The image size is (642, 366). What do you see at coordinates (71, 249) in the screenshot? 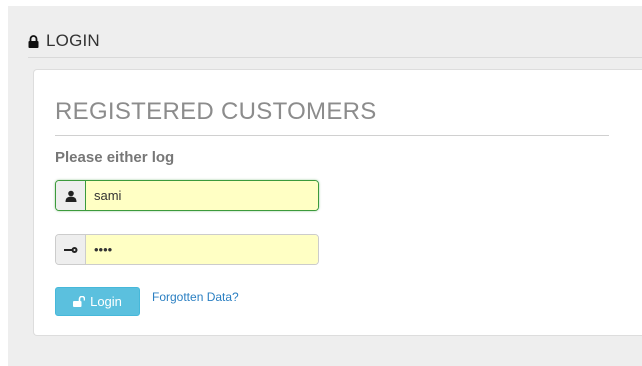
I see `key-icon` at bounding box center [71, 249].